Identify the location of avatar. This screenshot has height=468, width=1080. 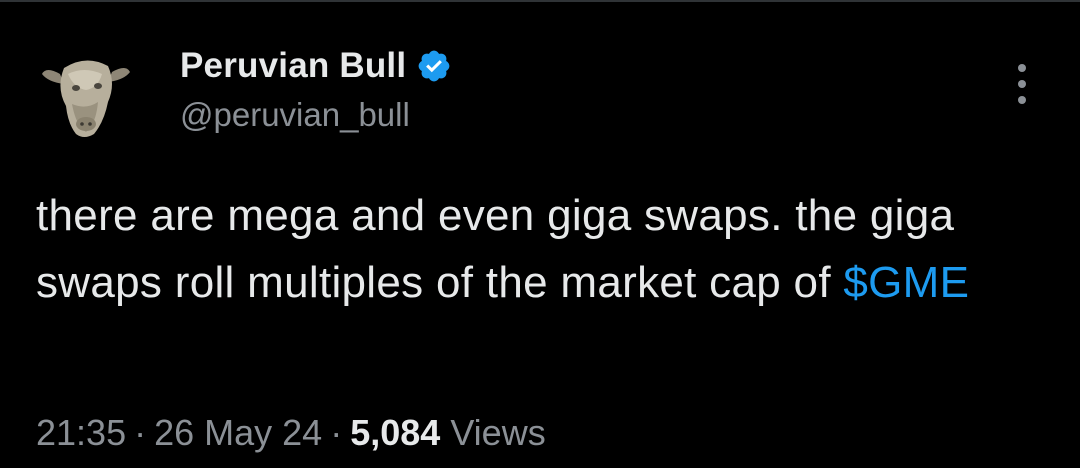
(86, 92).